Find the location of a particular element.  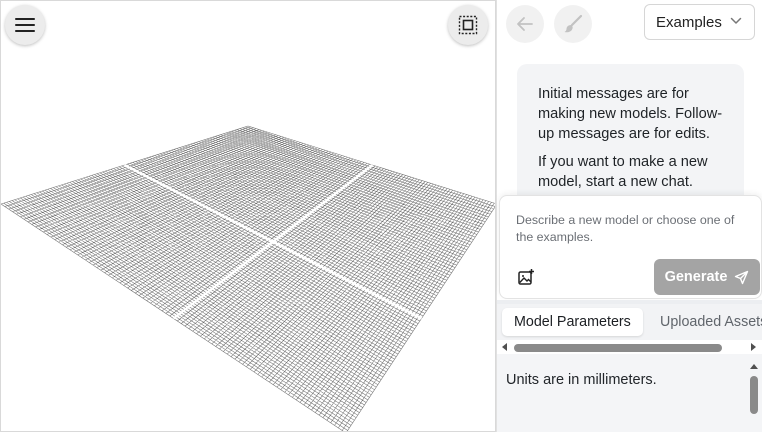

scroll-left-icon is located at coordinates (504, 347).